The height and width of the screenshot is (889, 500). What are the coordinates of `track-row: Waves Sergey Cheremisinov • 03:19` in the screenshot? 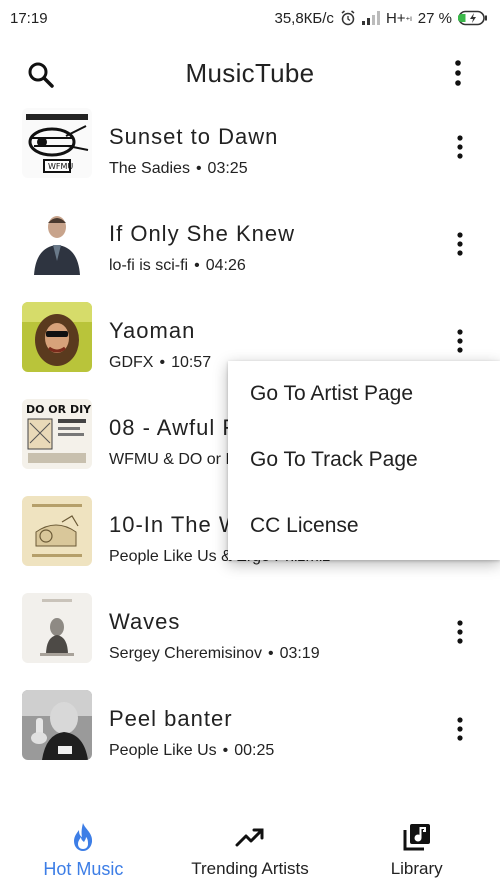 It's located at (250, 635).